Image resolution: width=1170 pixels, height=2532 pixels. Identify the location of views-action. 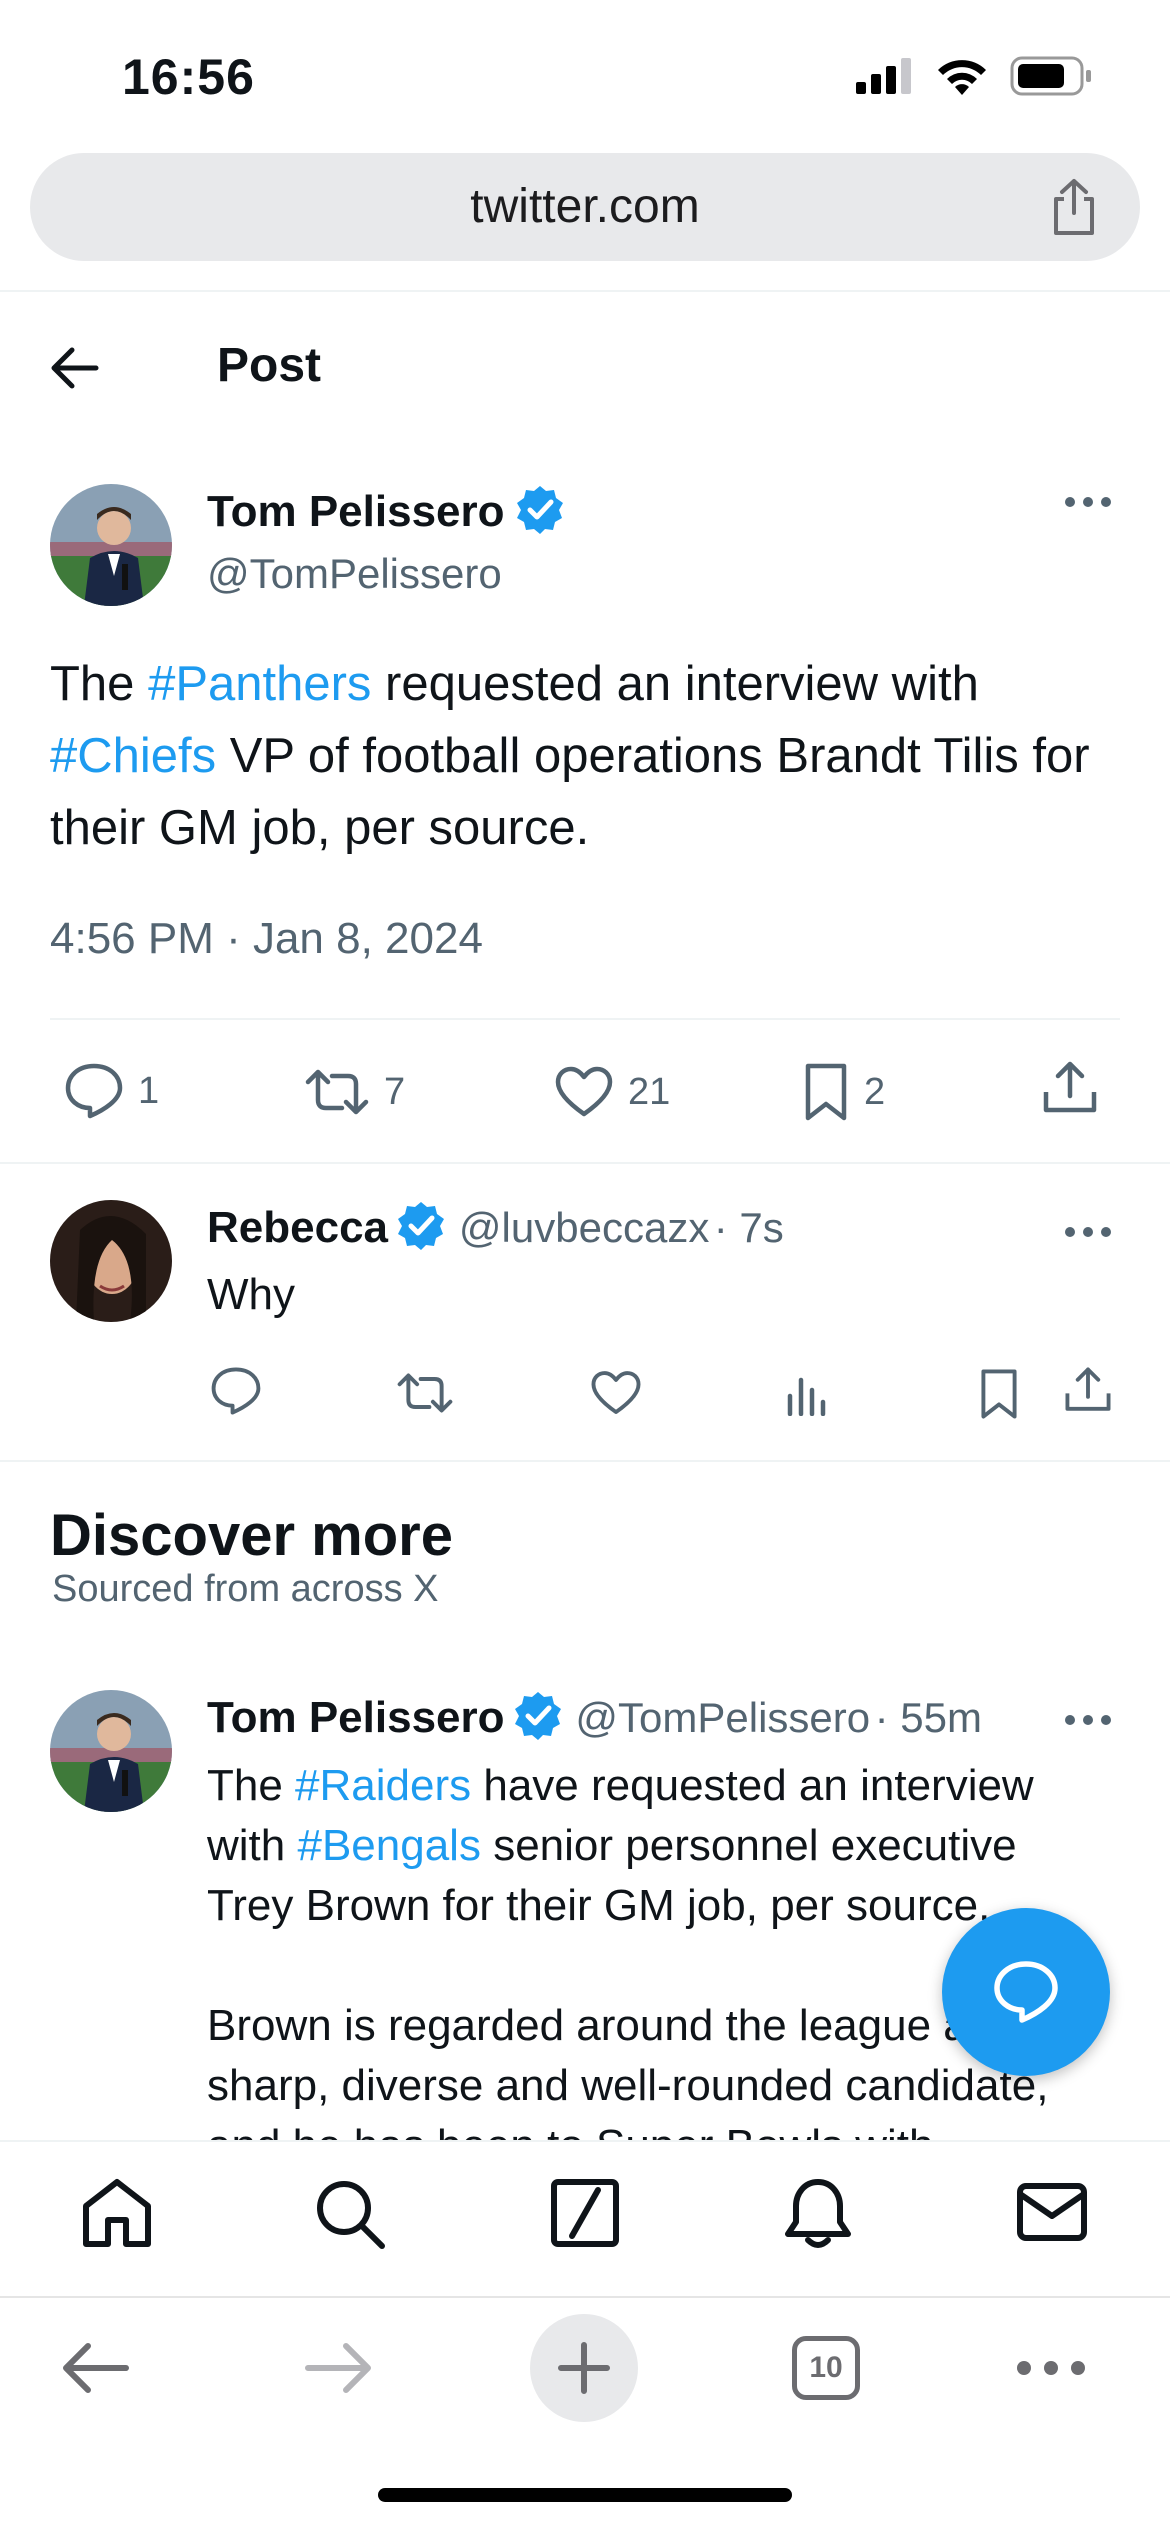
(808, 1393).